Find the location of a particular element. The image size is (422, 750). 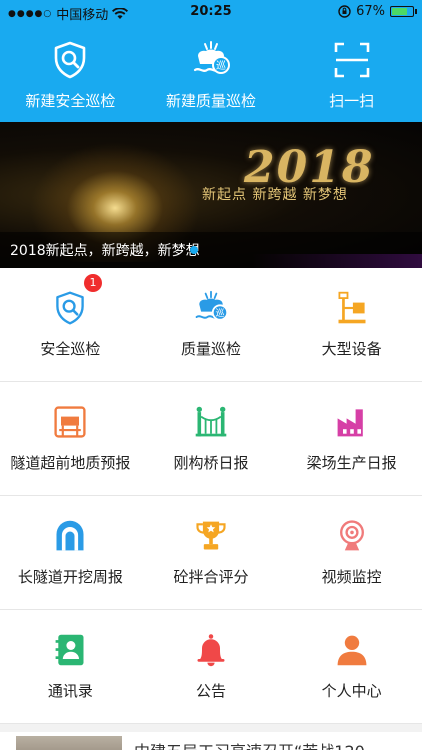

grid-item-safety-inspection: 1 安全巡检 is located at coordinates (70, 324).